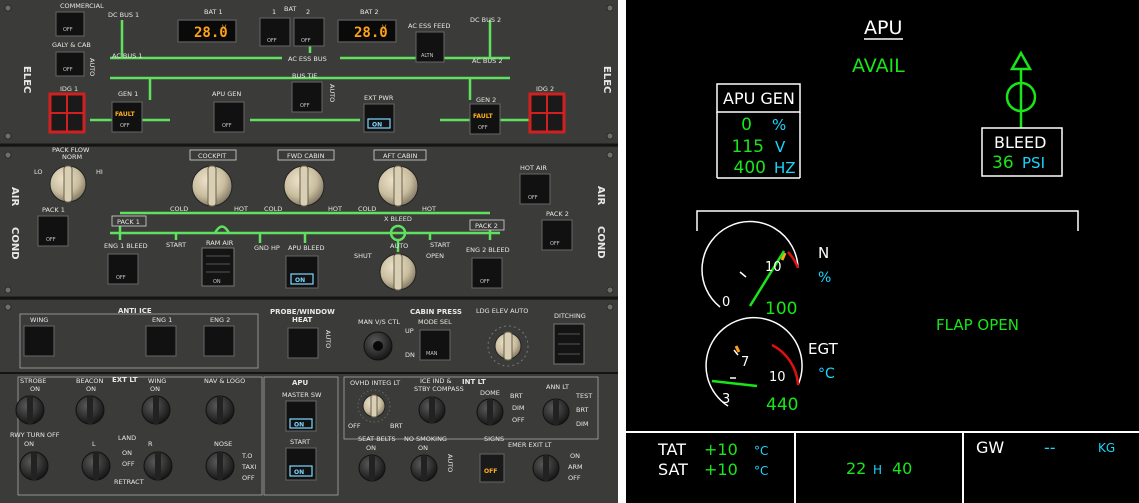 The height and width of the screenshot is (503, 1139). I want to click on pack-flow-selector, so click(68, 184).